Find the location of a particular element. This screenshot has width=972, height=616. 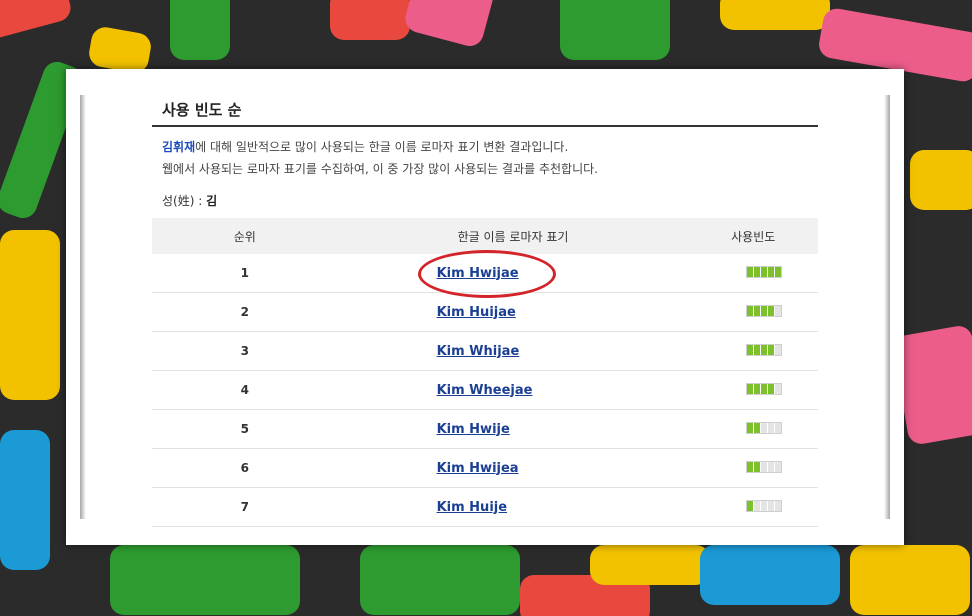

section-title: 사용 빈도 순 is located at coordinates (202, 110).